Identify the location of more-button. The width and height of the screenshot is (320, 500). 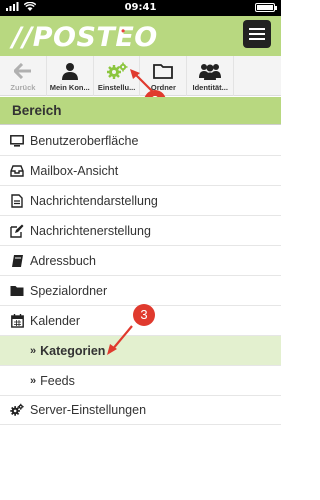
(257, 76).